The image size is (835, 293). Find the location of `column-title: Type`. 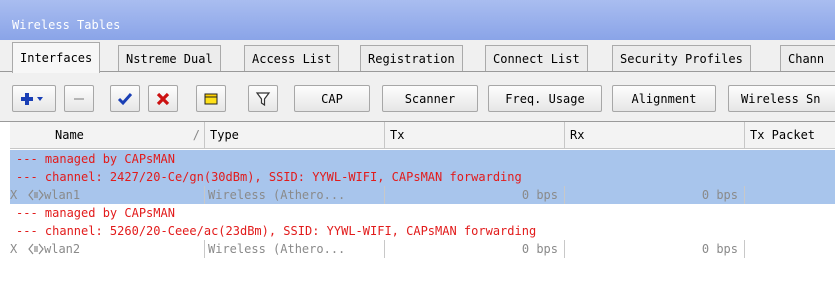

column-title: Type is located at coordinates (224, 135).